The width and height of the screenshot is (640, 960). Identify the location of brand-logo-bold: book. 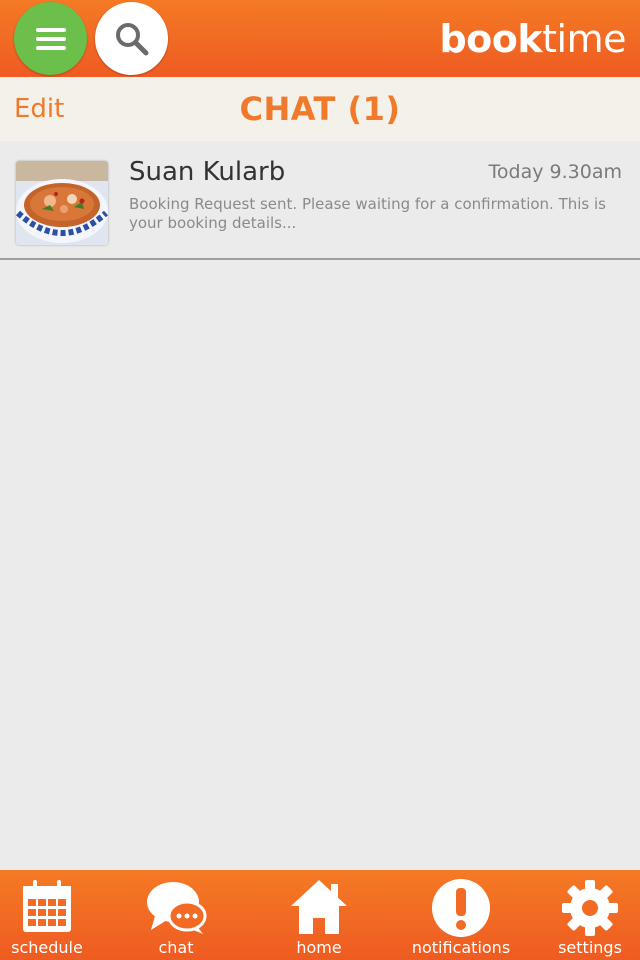
(491, 39).